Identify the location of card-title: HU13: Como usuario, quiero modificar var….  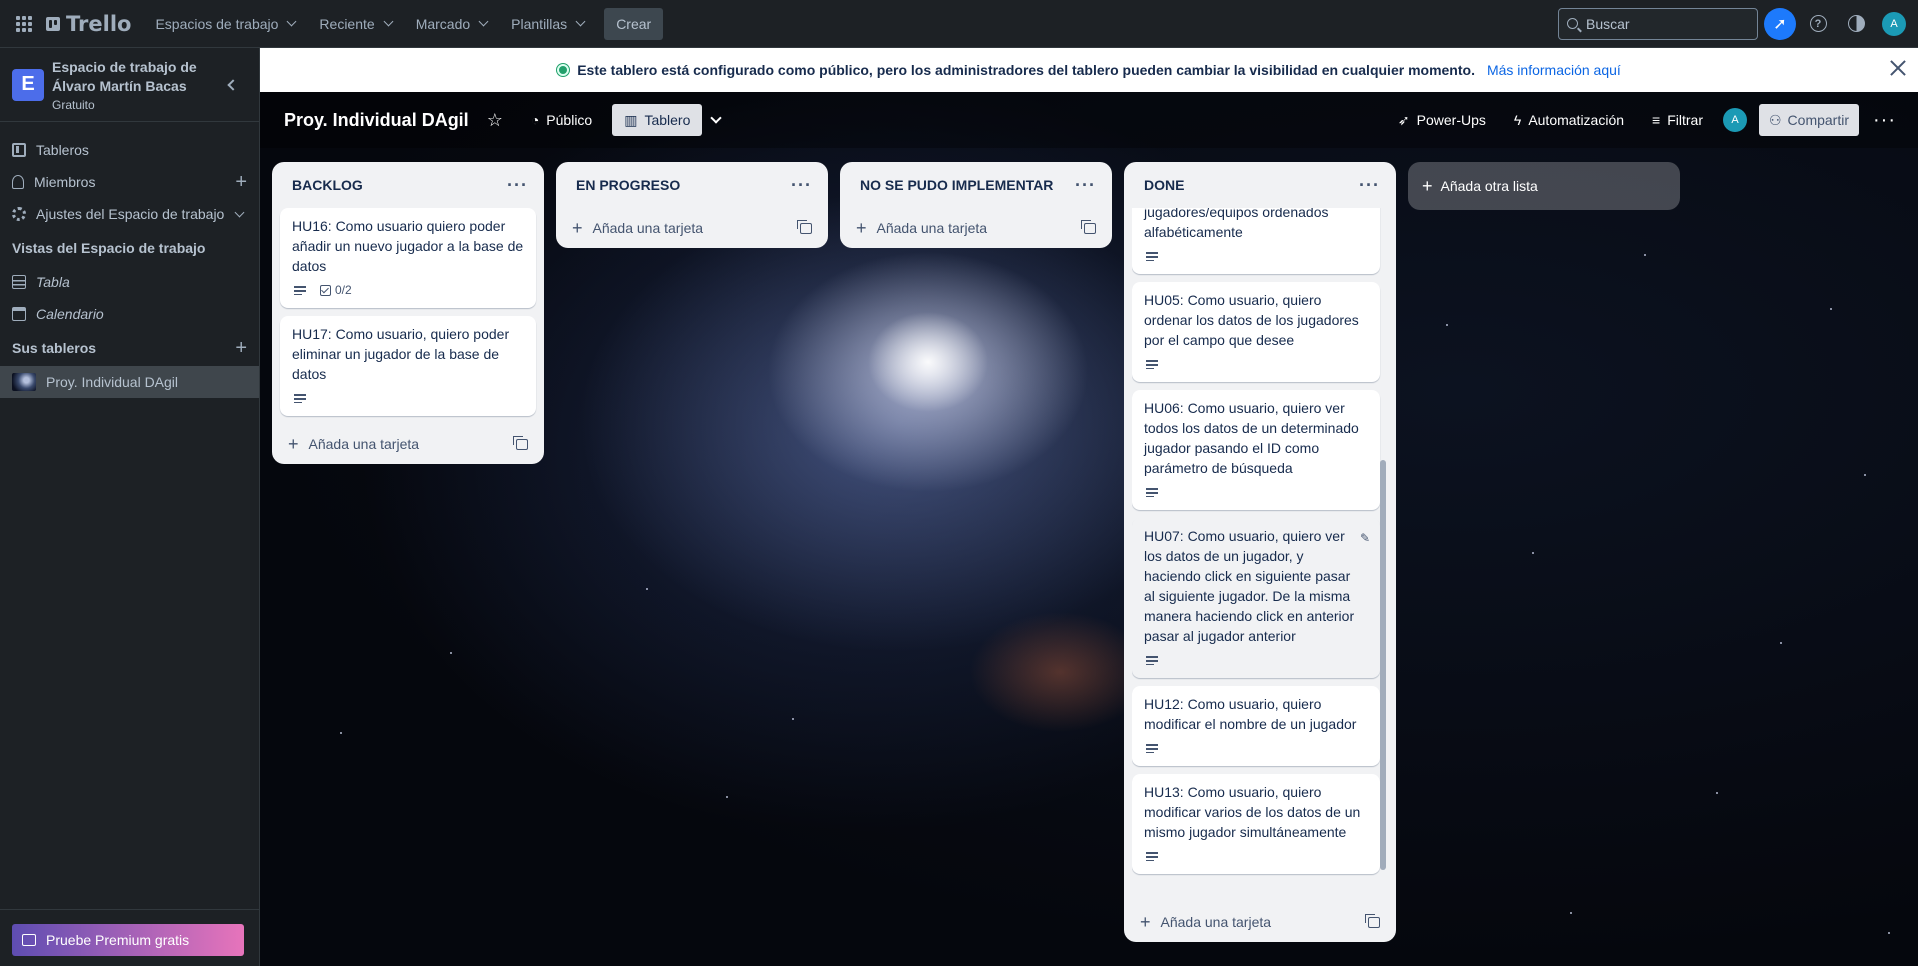
(1252, 812).